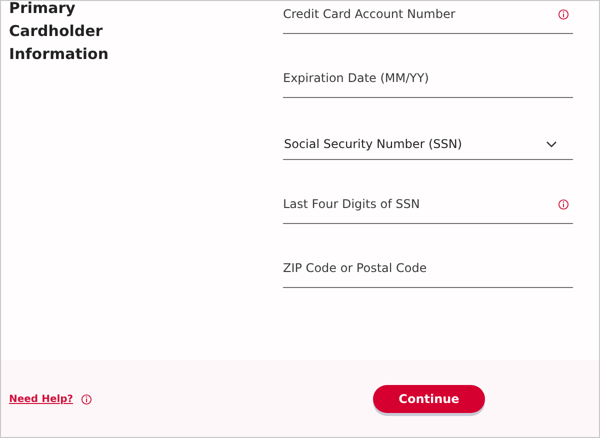 The width and height of the screenshot is (600, 438). I want to click on dropdown-field: Social Security Number (SSN), so click(428, 143).